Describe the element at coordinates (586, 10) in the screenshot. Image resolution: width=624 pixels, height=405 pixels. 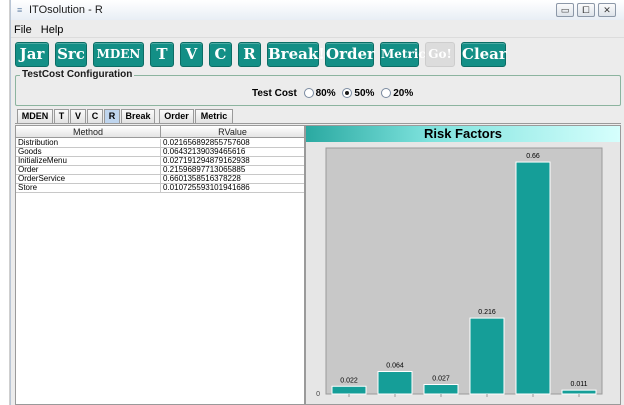
I see `maximize-button: ⧠` at that location.